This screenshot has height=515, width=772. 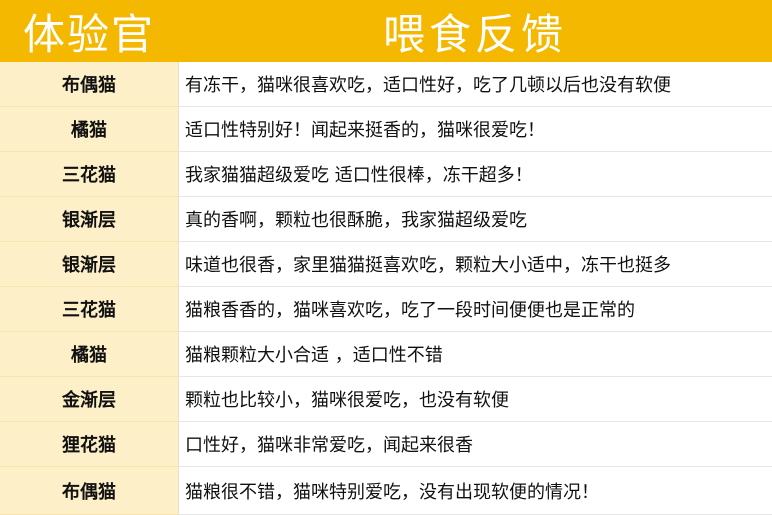 What do you see at coordinates (475, 354) in the screenshot?
I see `feedback-text: 猫粮颗粒大小合适 ，适口性不错` at bounding box center [475, 354].